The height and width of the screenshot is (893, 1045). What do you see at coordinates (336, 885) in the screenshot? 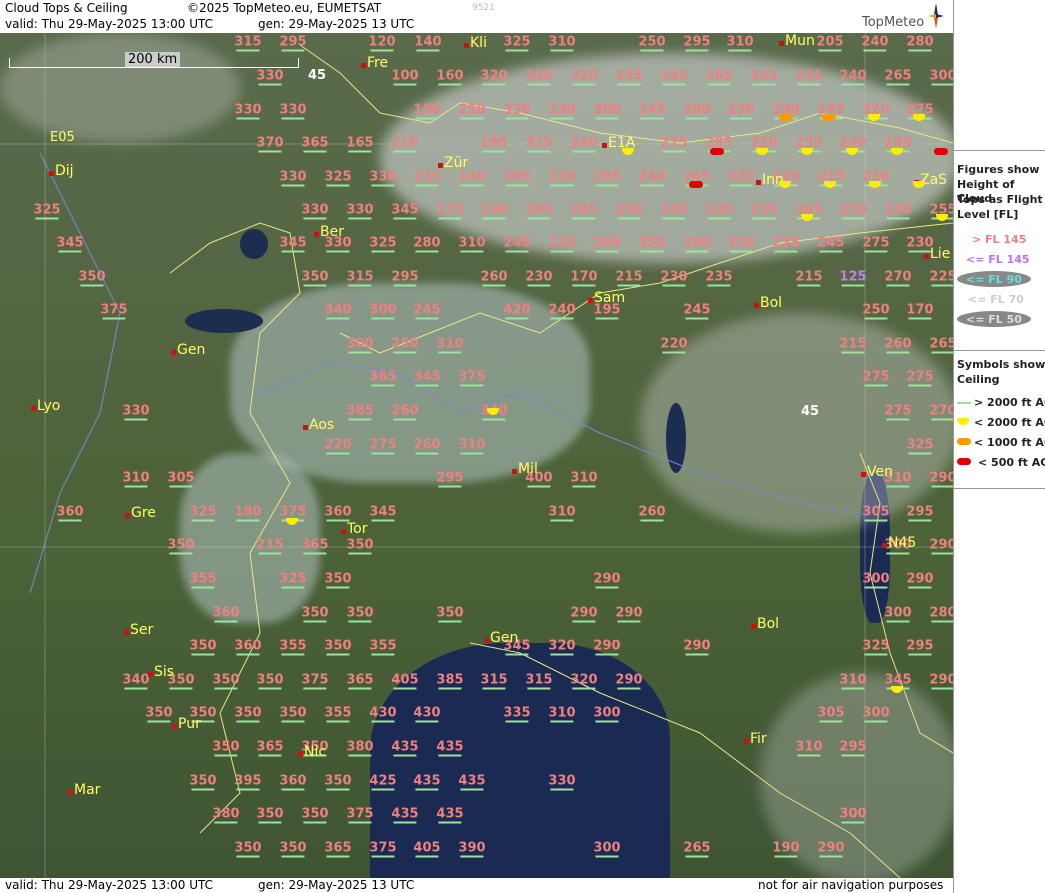
I see `footer-gen-time: gen: 29-May-2025 13 UTC` at bounding box center [336, 885].